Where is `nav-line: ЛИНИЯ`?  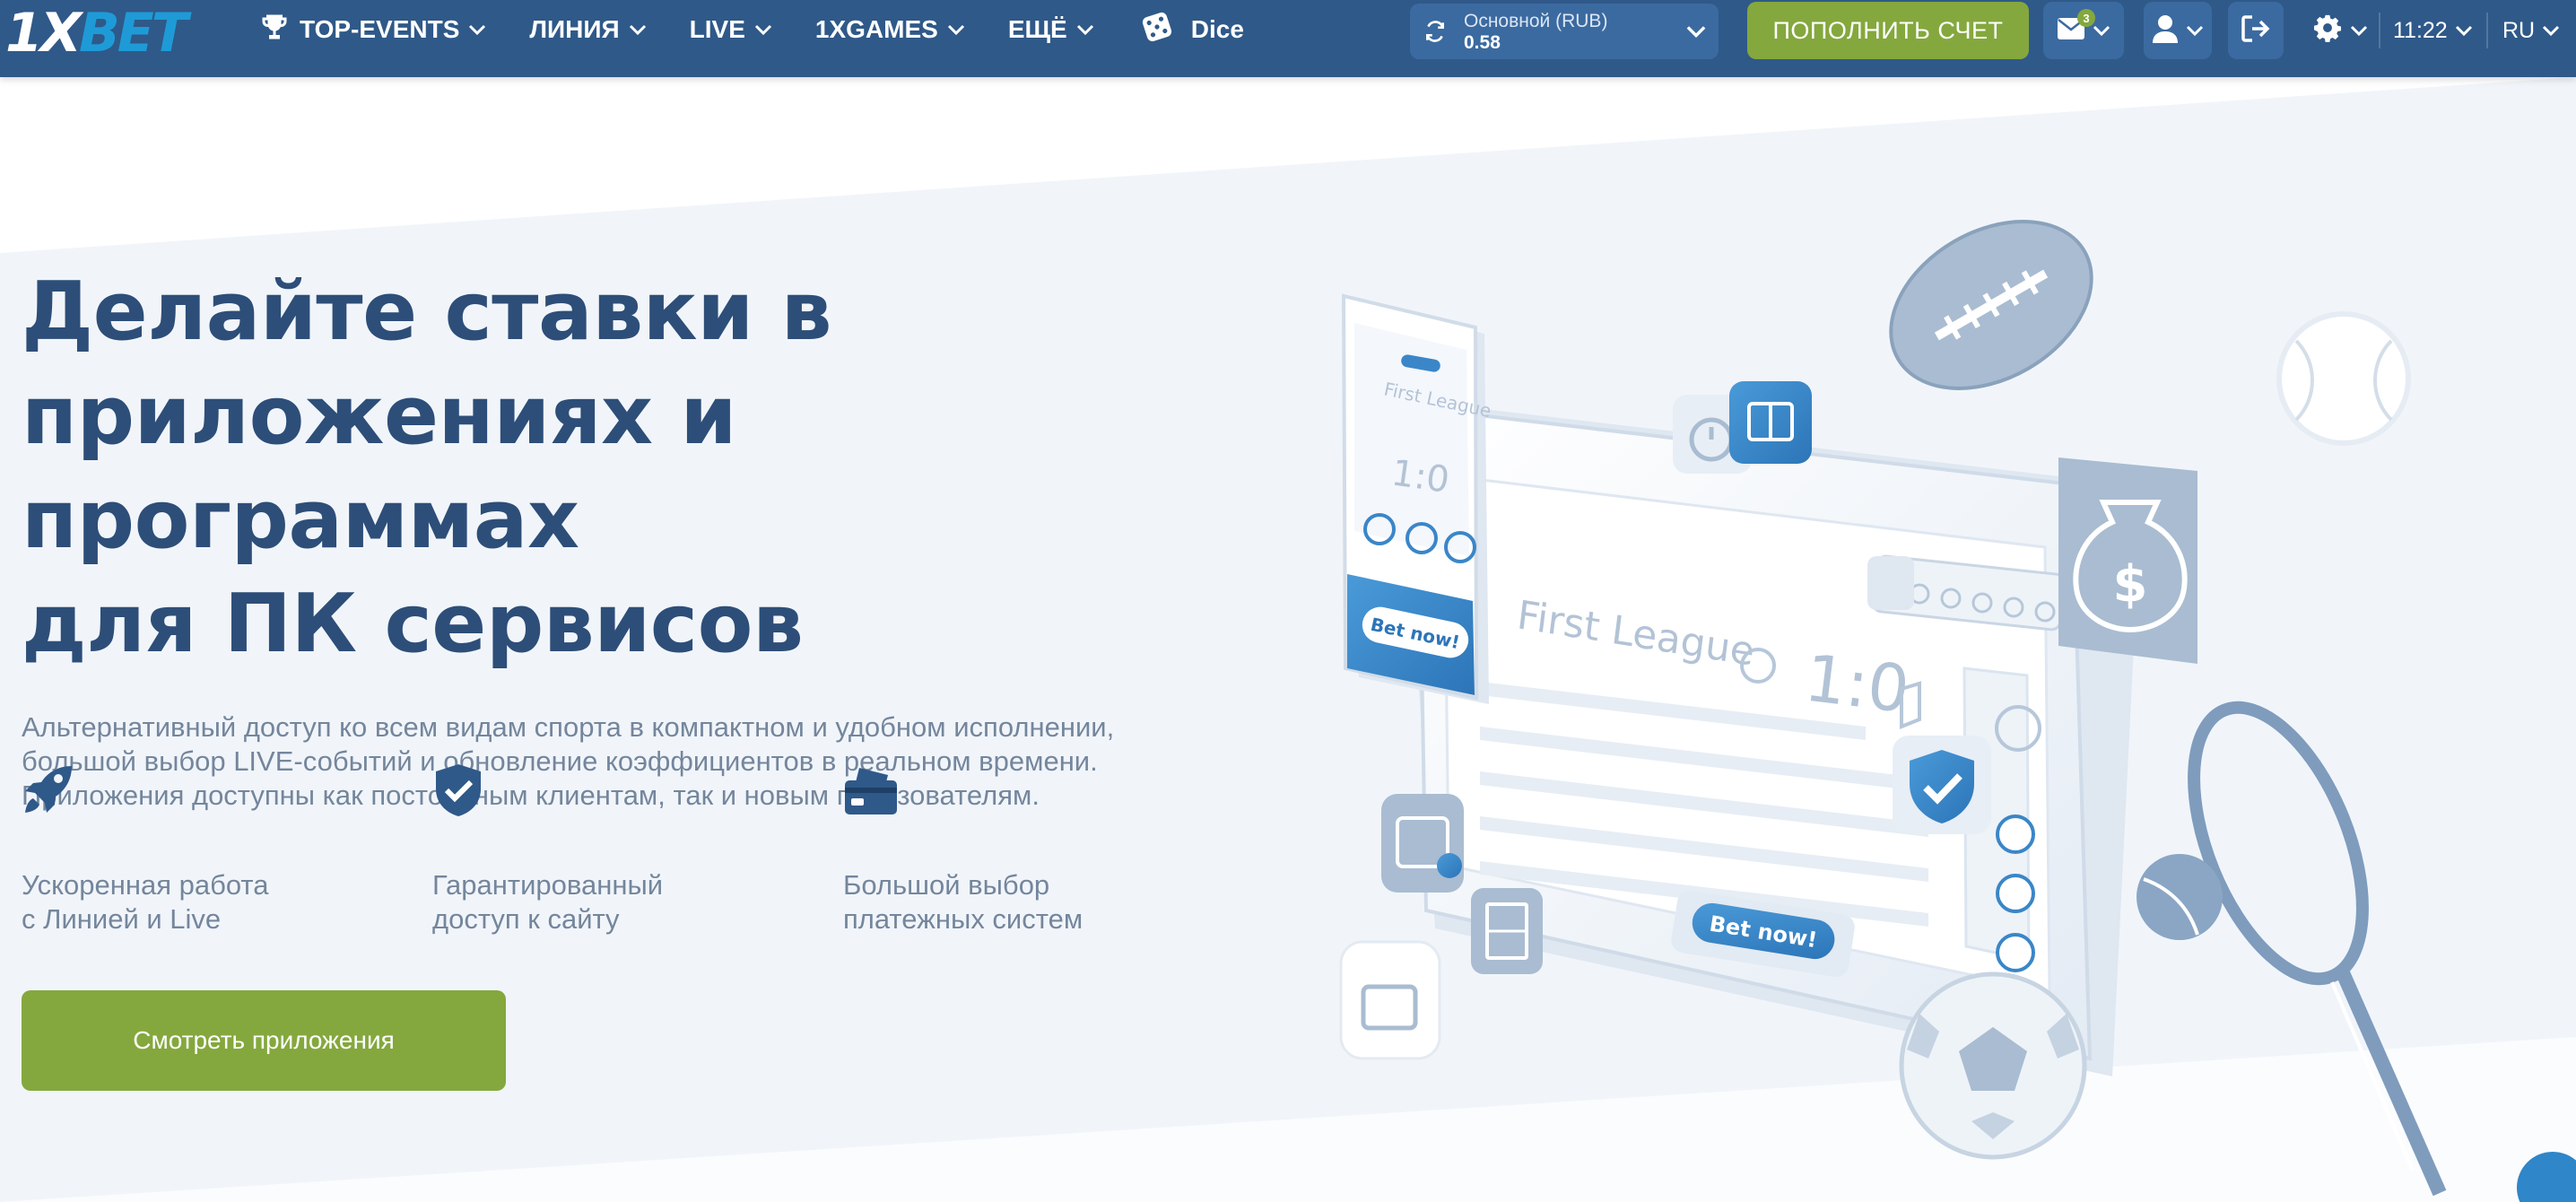
nav-line: ЛИНИЯ is located at coordinates (587, 29).